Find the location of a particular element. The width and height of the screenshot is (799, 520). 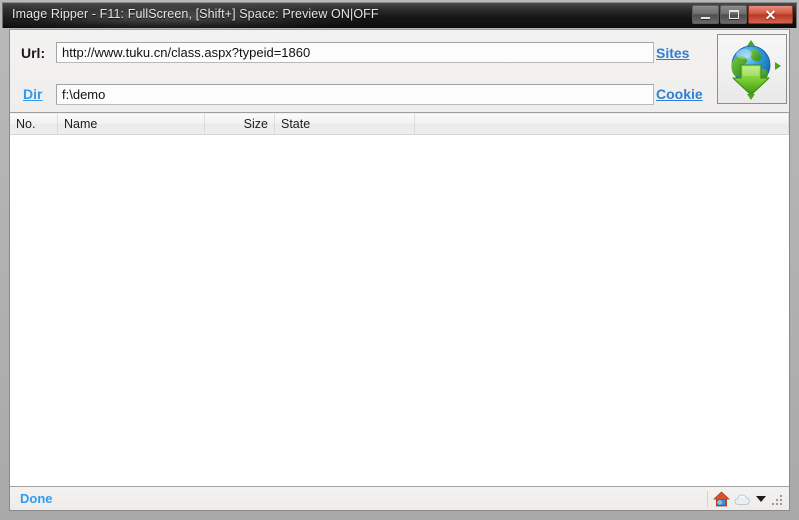

globe-download-logo-button is located at coordinates (752, 69).